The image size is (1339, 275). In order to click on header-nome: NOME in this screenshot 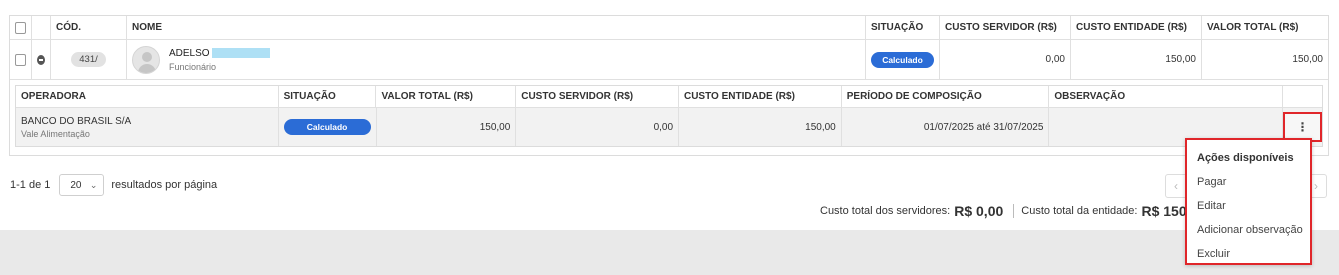, I will do `click(496, 27)`.